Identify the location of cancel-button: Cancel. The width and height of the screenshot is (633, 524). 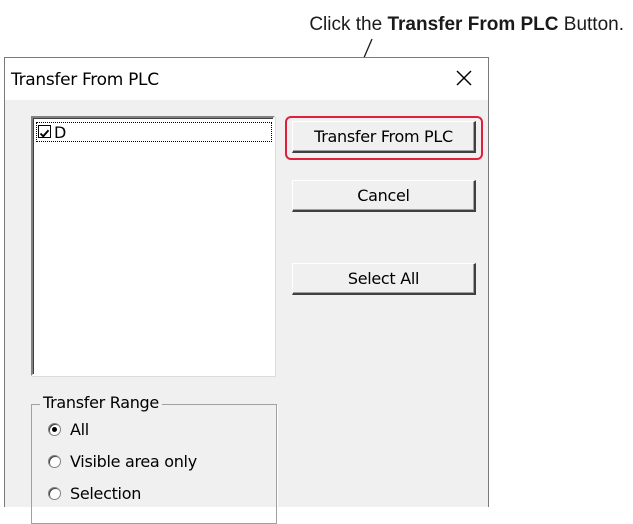
(384, 196).